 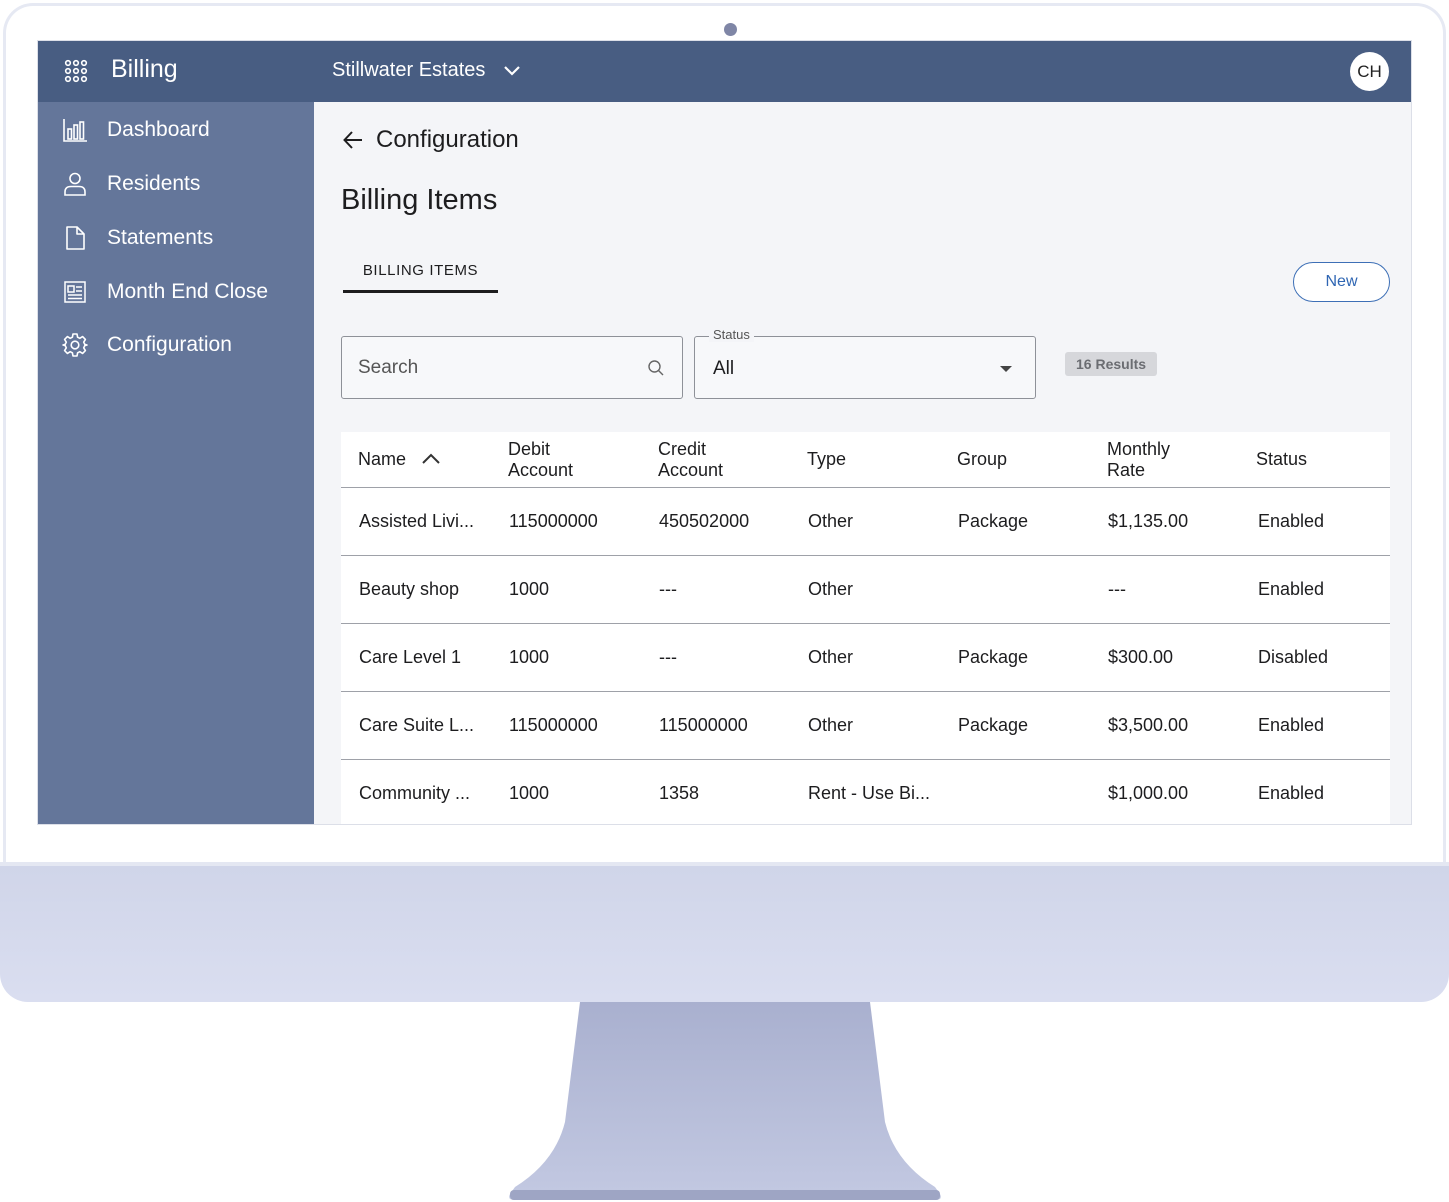 What do you see at coordinates (1293, 657) in the screenshot?
I see `cell-status: Disabled` at bounding box center [1293, 657].